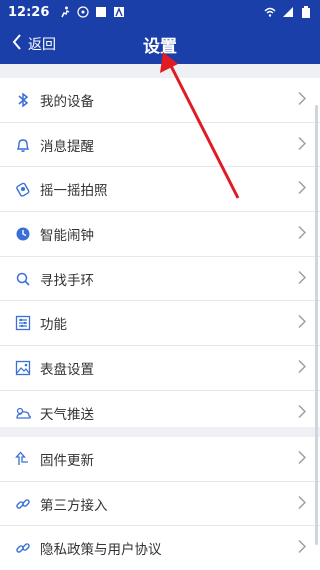  Describe the element at coordinates (67, 460) in the screenshot. I see `menu-item-label: 固件更新` at that location.